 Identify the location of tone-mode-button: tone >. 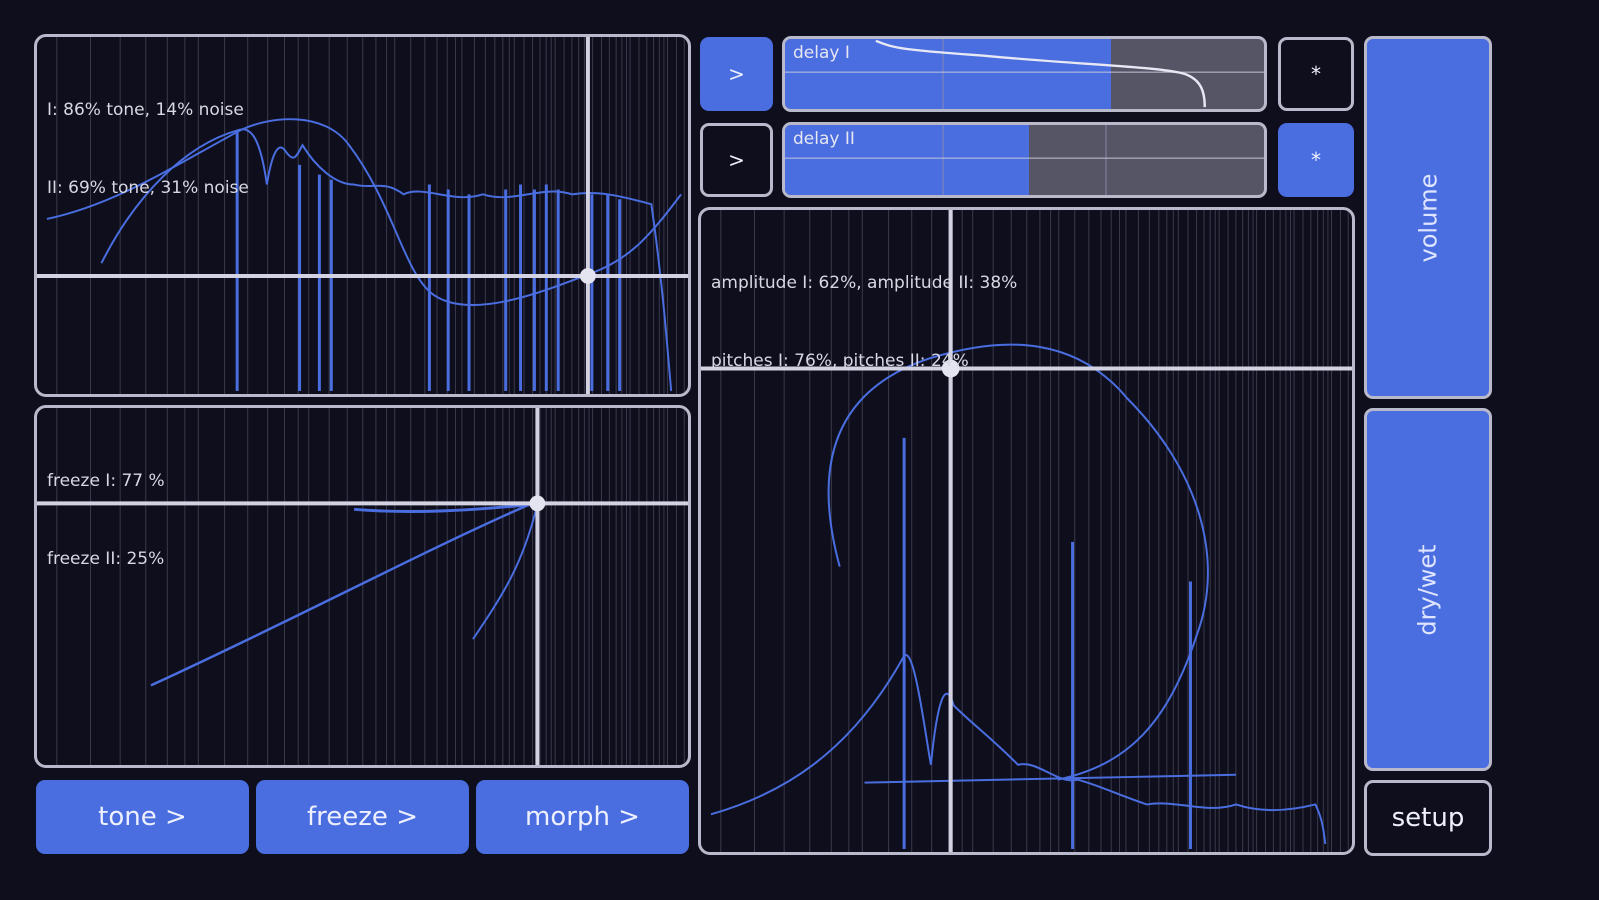
(142, 817).